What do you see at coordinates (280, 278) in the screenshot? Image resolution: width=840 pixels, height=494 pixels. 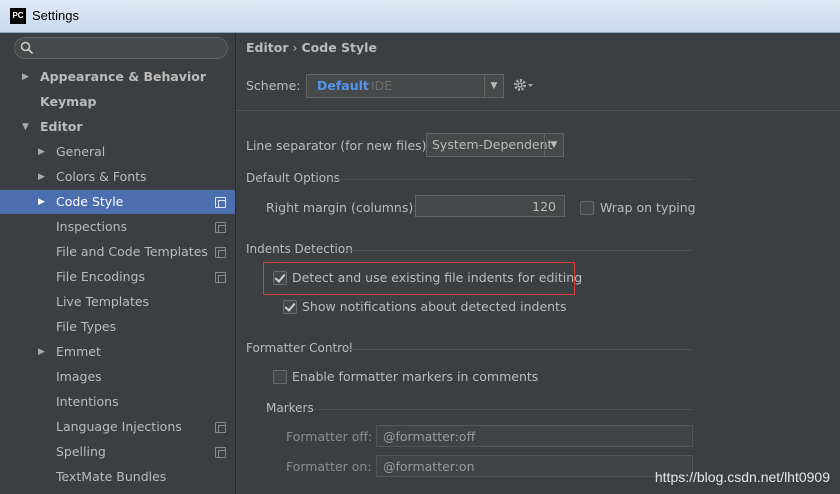 I see `detect-indents-checkbox` at bounding box center [280, 278].